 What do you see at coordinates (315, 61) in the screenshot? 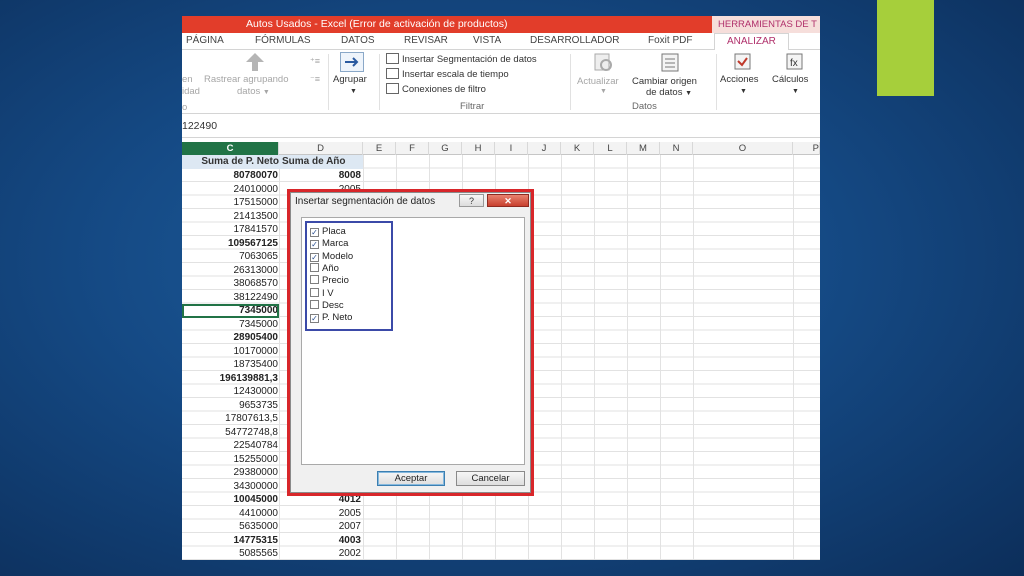
I see `expand-field-icon: ⁺≡` at bounding box center [315, 61].